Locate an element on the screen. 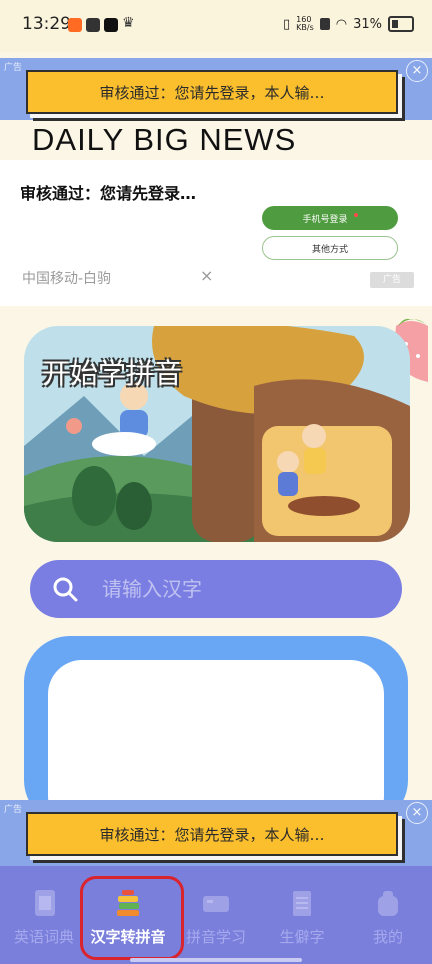 The height and width of the screenshot is (964, 432). hero-title: 开始学拼音 is located at coordinates (112, 373).